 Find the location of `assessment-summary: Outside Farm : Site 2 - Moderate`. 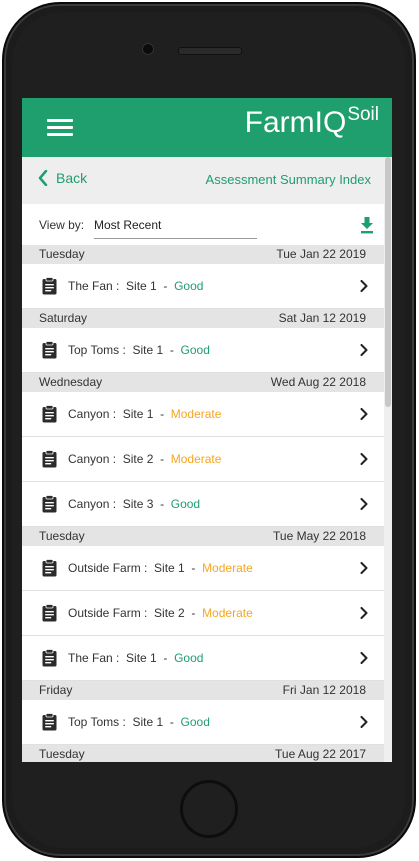

assessment-summary: Outside Farm : Site 2 - Moderate is located at coordinates (160, 613).